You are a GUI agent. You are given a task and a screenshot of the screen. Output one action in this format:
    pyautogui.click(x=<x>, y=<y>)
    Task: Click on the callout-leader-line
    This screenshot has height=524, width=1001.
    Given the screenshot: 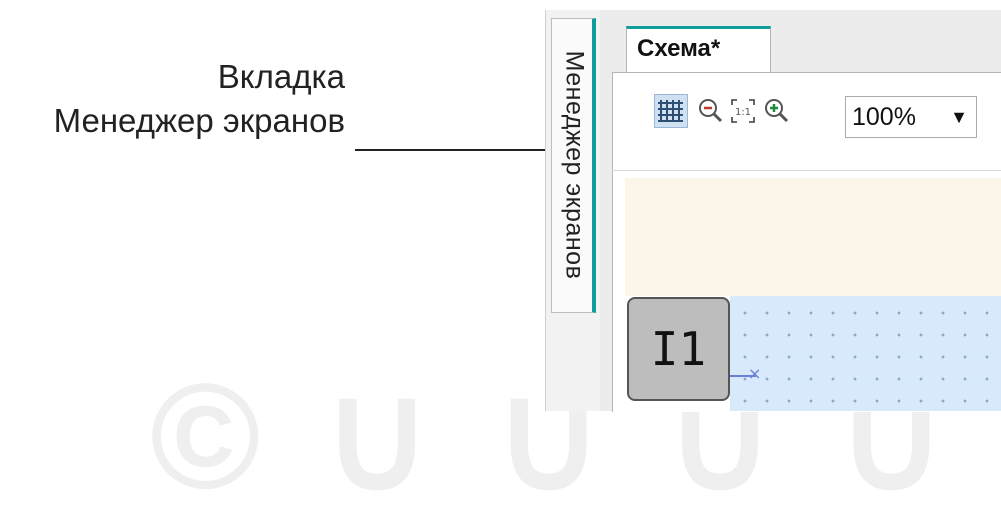 What is the action you would take?
    pyautogui.click(x=452, y=150)
    